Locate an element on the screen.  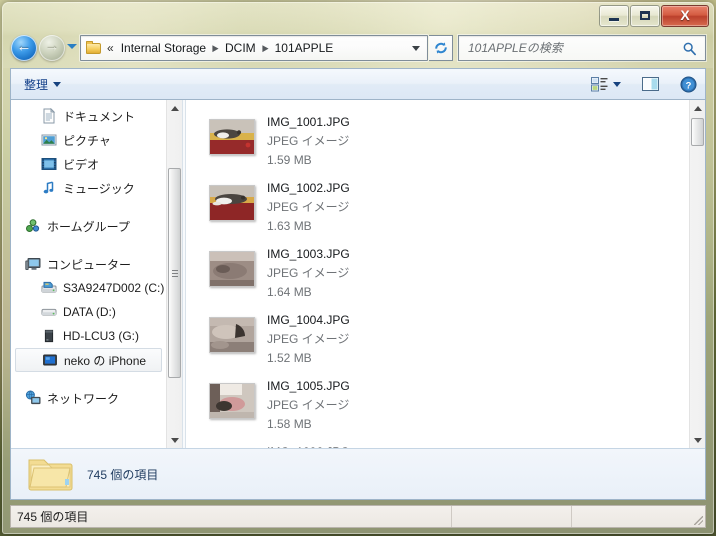
sidebar-item-label: コンピューター is located at coordinates (89, 264).